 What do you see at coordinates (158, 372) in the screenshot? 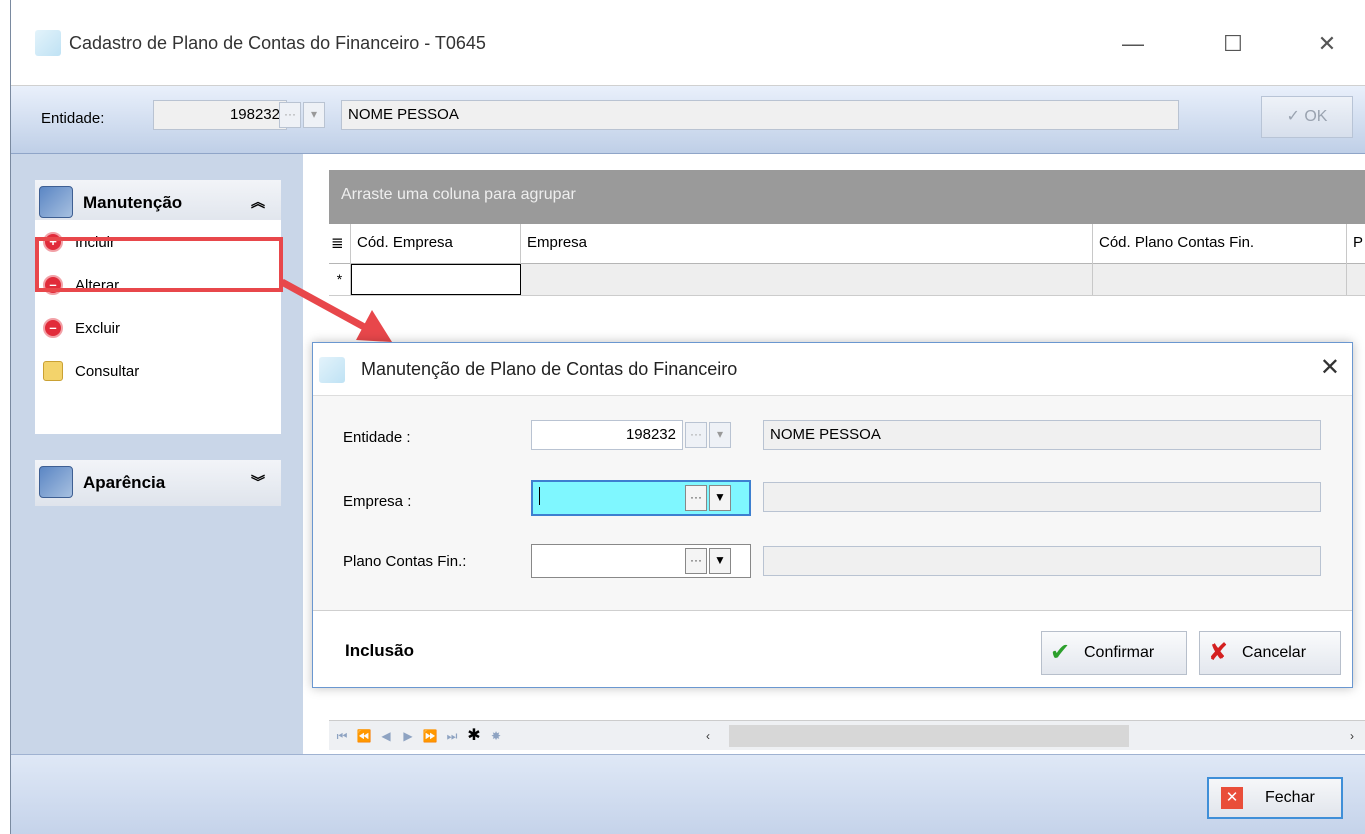
I see `sidebar-item-consultar: Consultar` at bounding box center [158, 372].